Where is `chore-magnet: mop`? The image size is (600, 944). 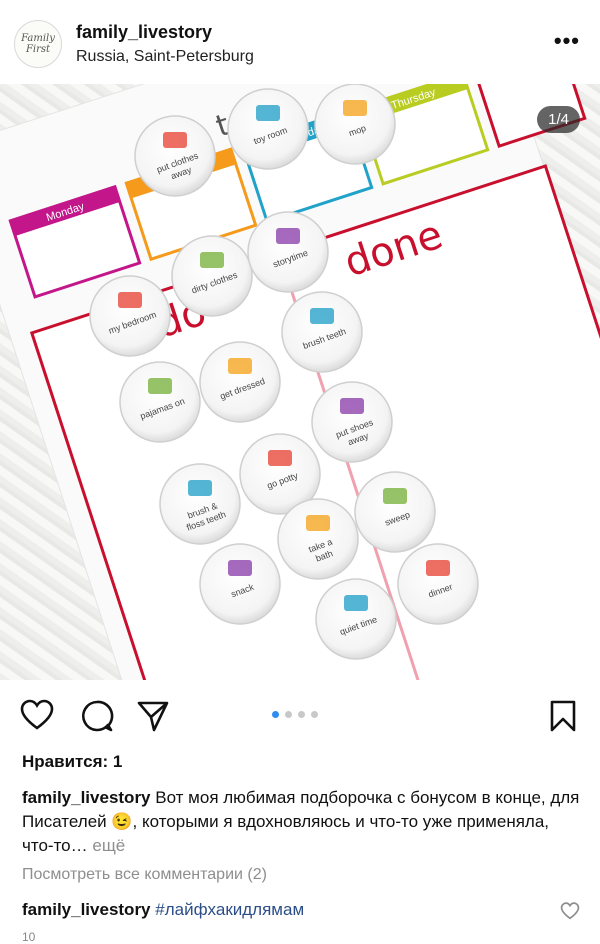
chore-magnet: mop is located at coordinates (355, 124).